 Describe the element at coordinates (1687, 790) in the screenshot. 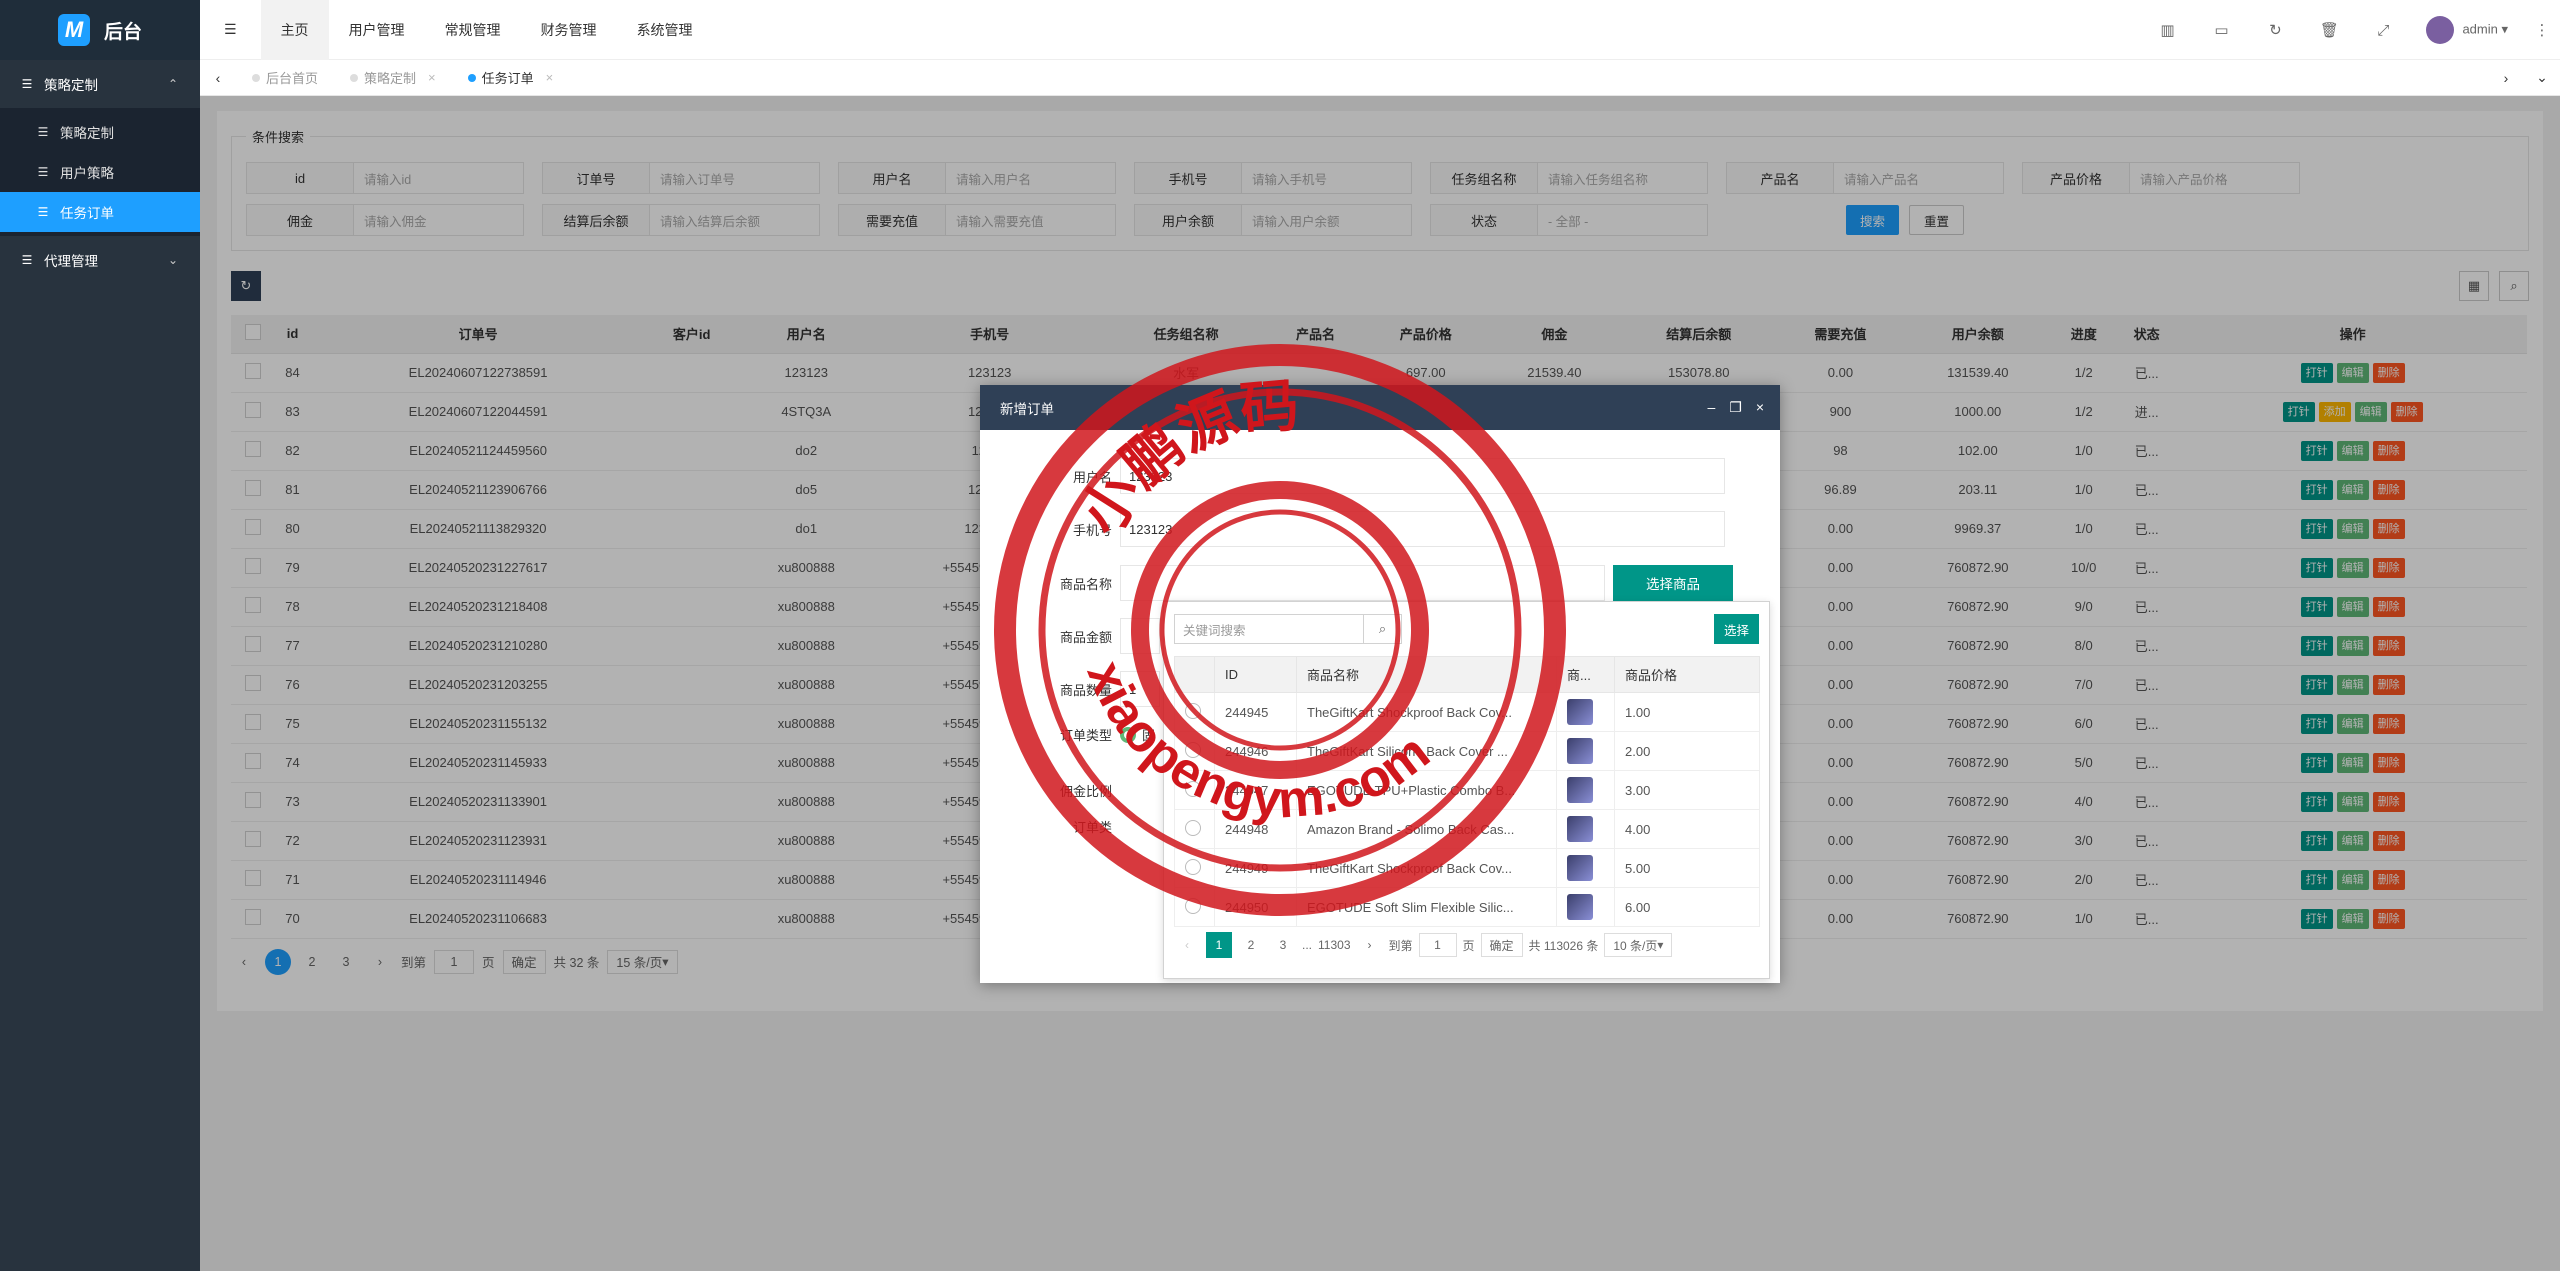

I see `product-price: 3.00` at that location.